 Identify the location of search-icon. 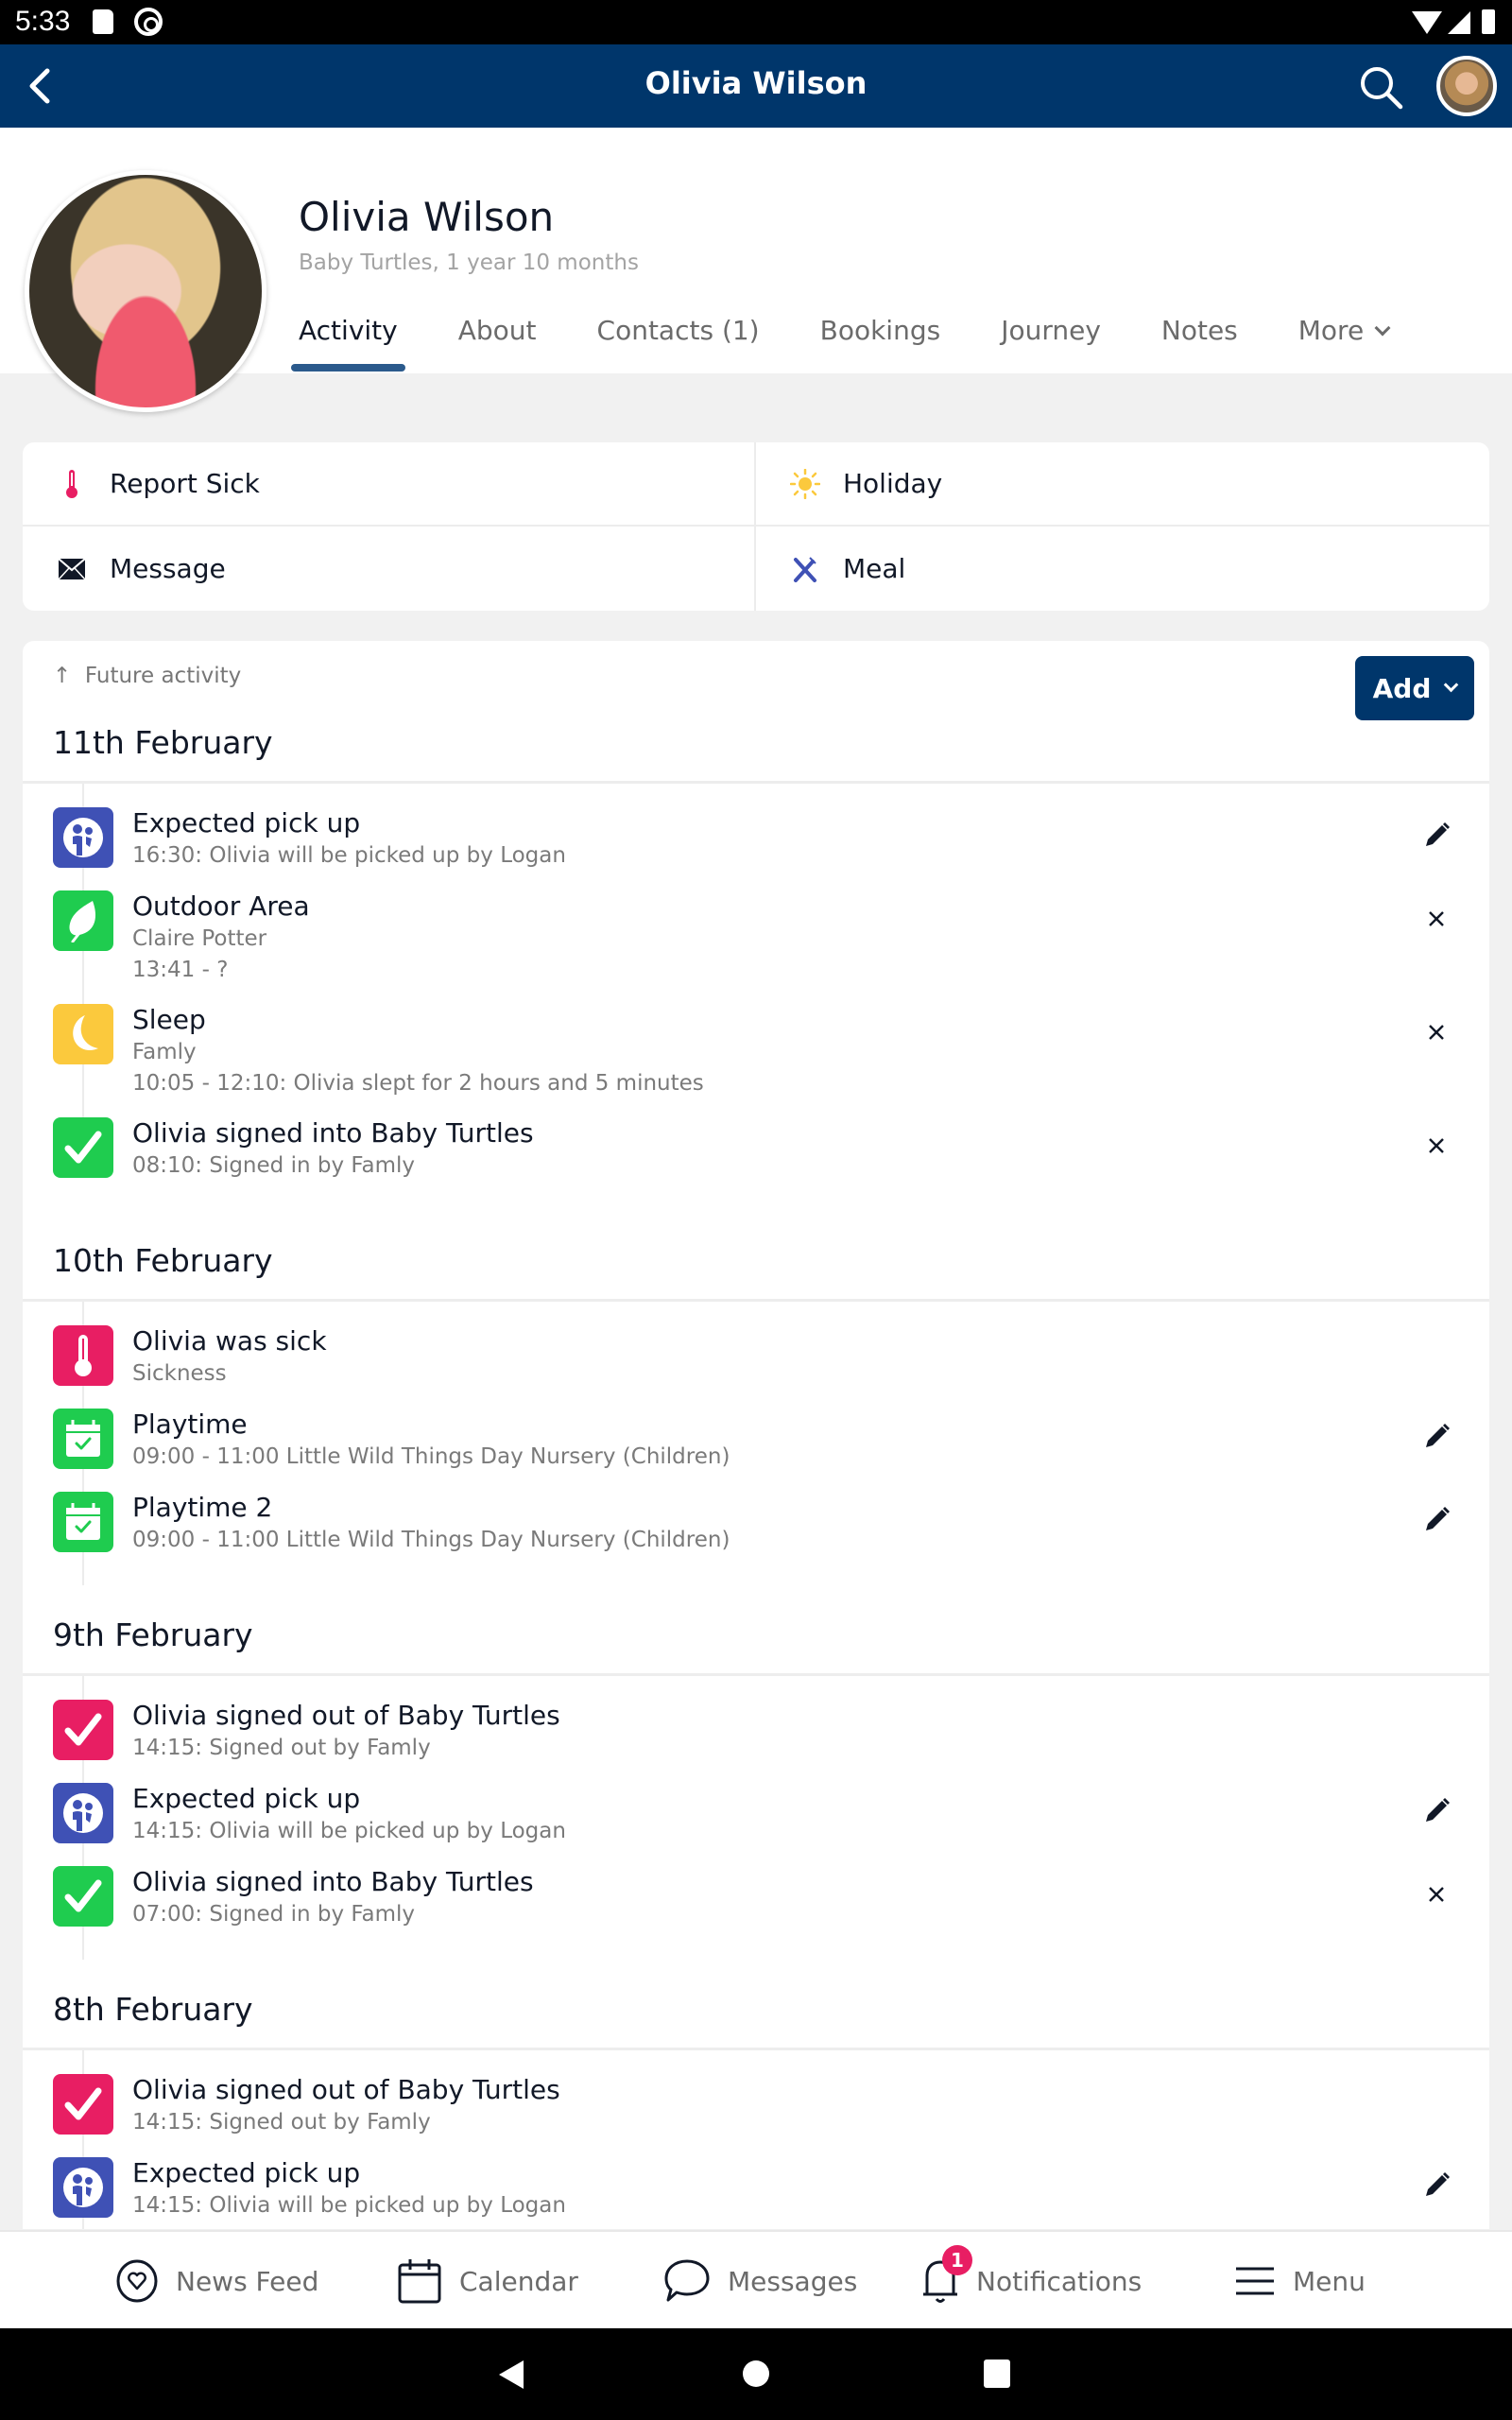
(1382, 88).